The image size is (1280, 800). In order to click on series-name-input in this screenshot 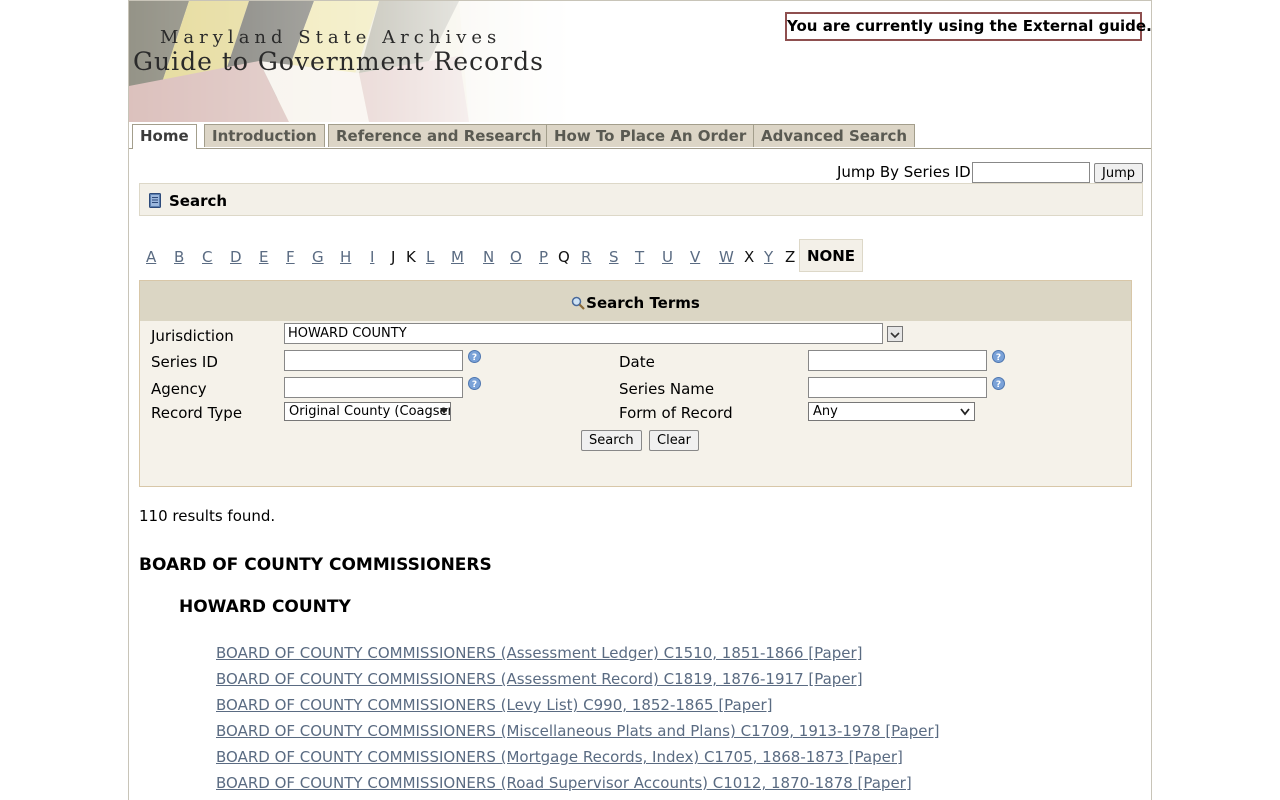, I will do `click(897, 387)`.